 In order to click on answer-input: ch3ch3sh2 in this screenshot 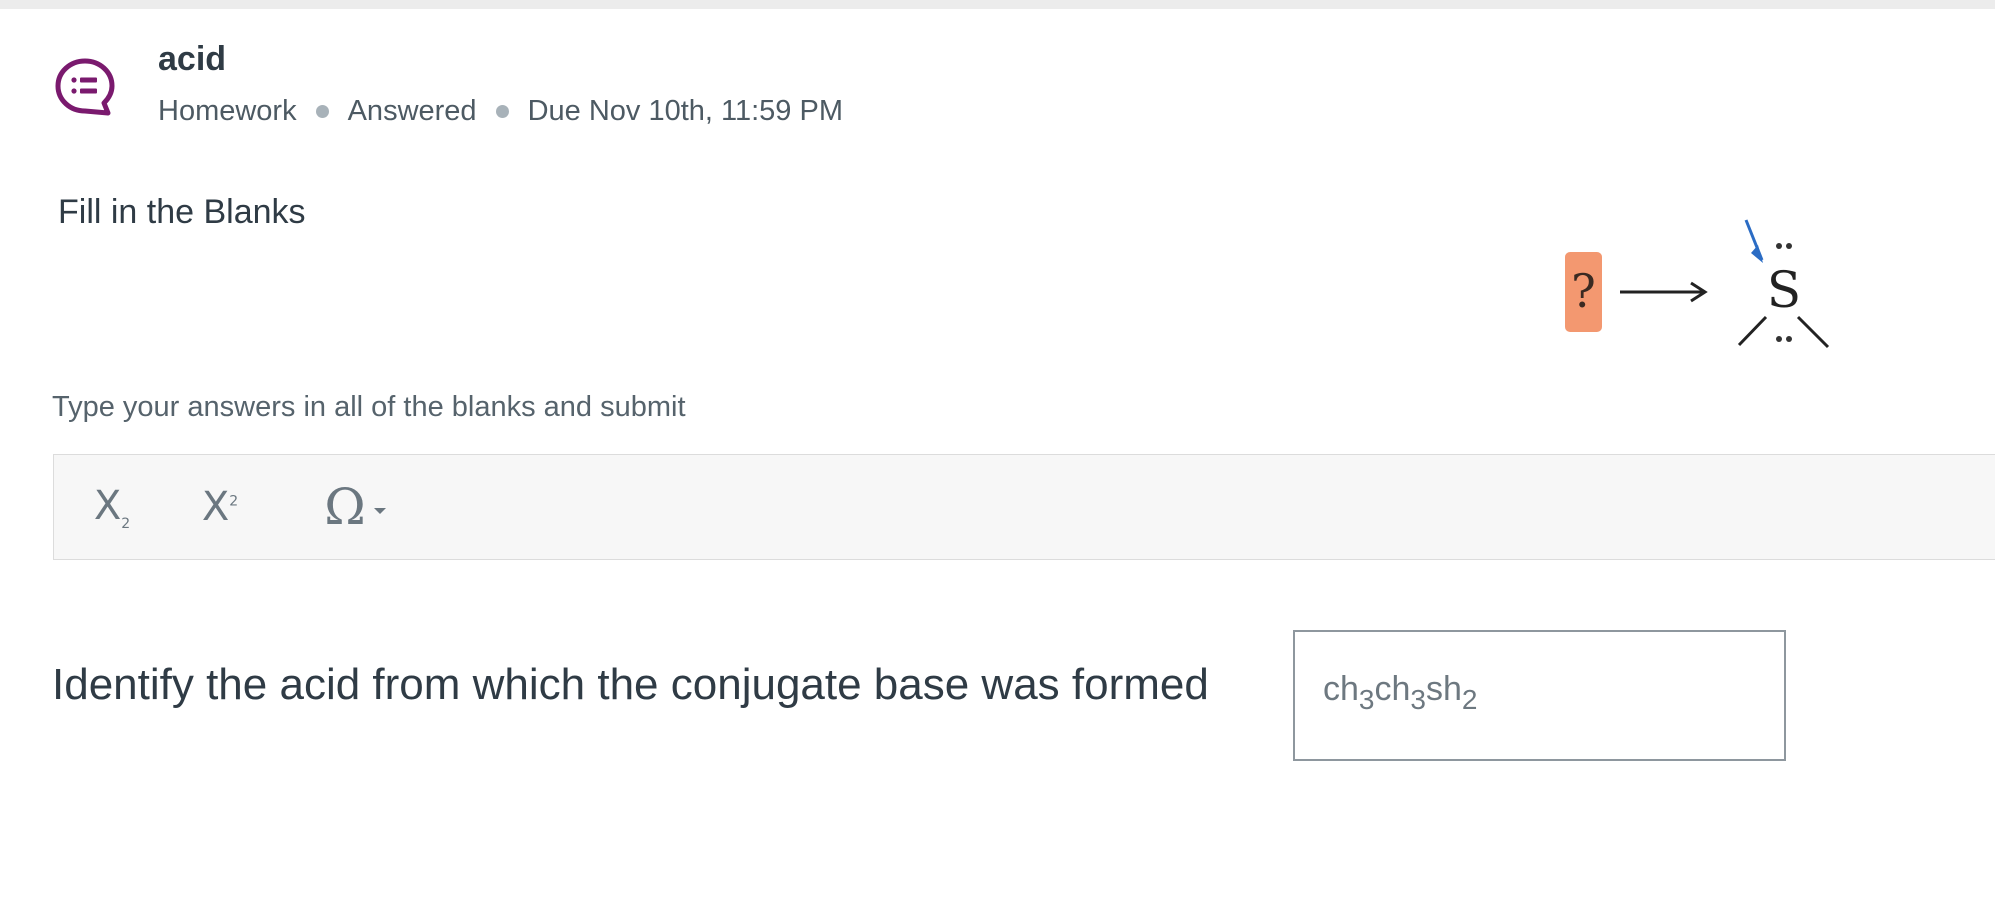, I will do `click(1539, 695)`.